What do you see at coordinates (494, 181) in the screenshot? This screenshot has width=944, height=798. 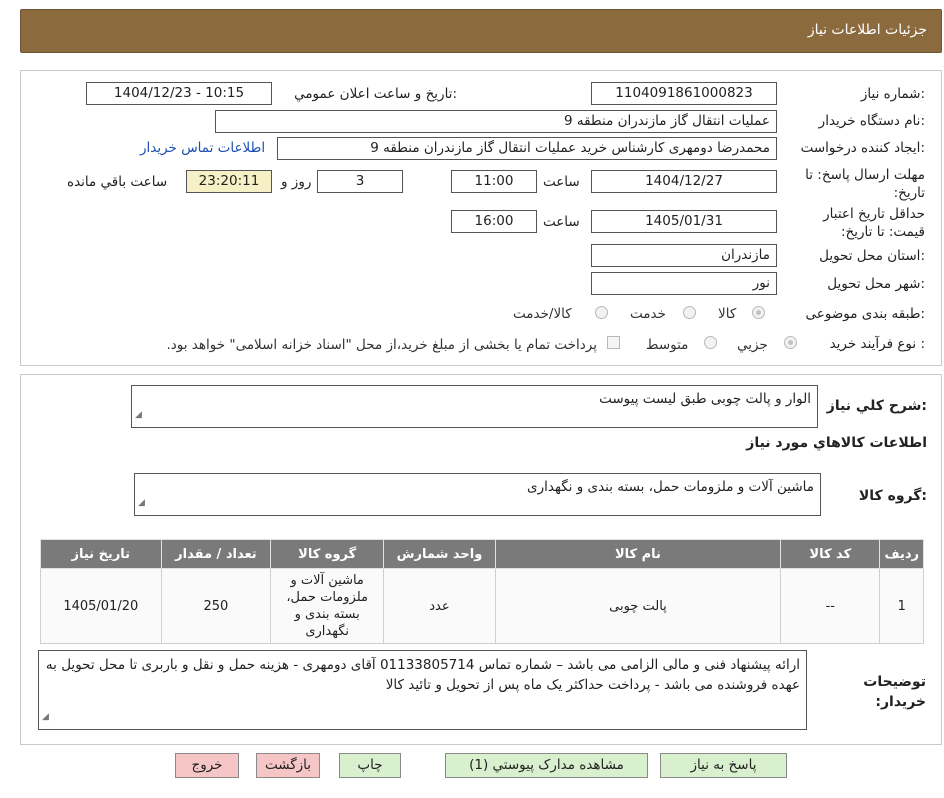 I see `deadline-time-field: 11:00` at bounding box center [494, 181].